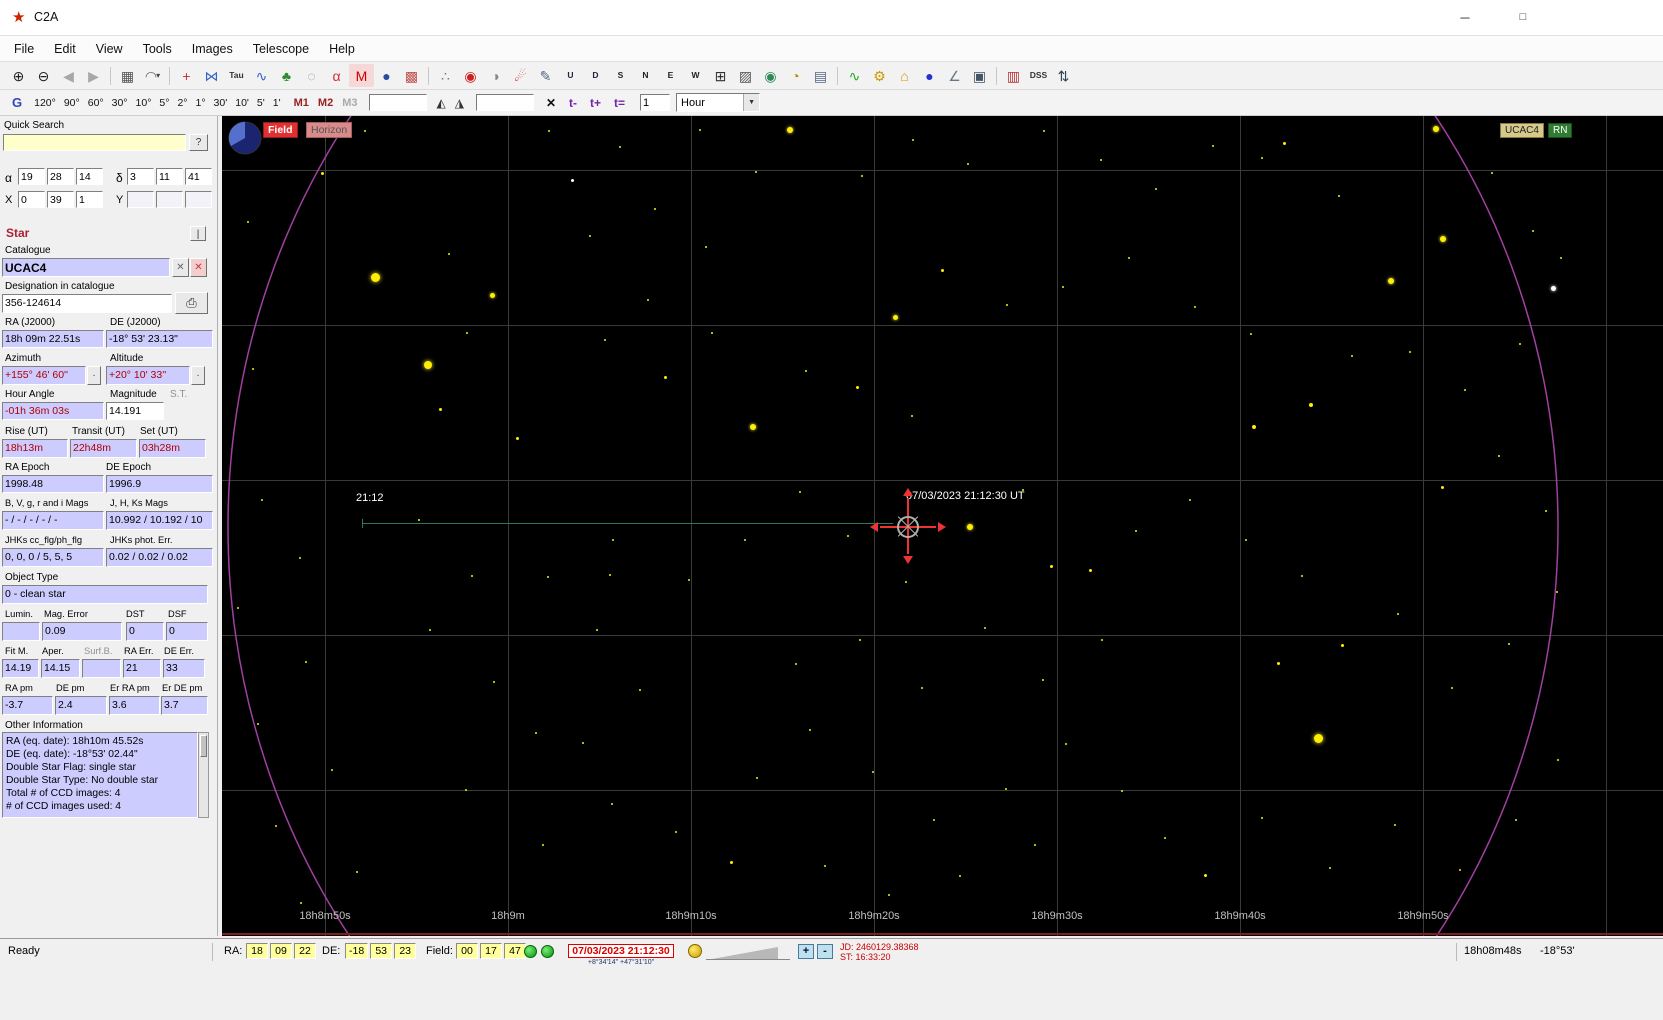  I want to click on other-info-scrollbar, so click(203, 775).